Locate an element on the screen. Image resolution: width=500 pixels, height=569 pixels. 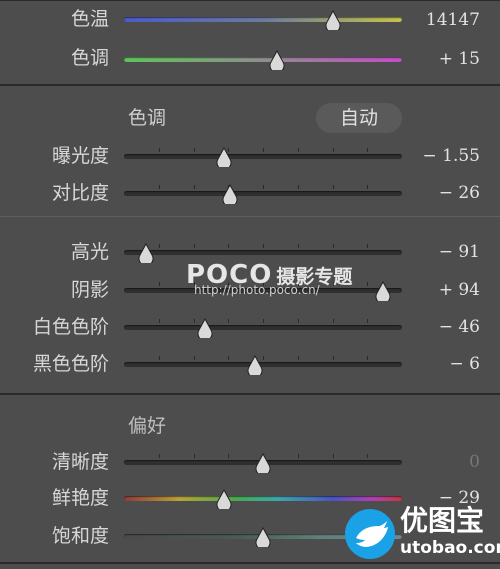
section-divider-wb is located at coordinates (250, 85).